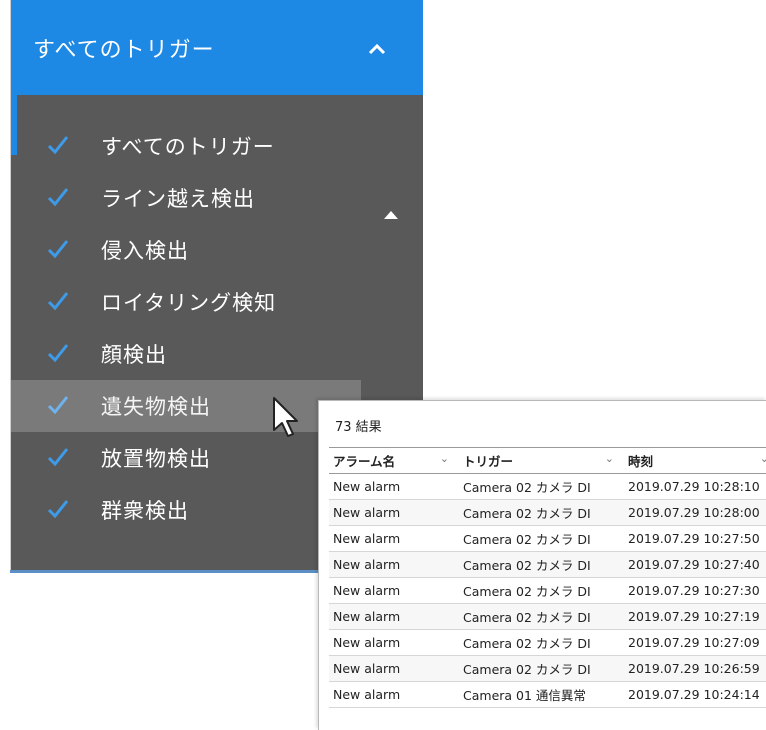  Describe the element at coordinates (156, 459) in the screenshot. I see `trigger-item-label: 放置物検出` at that location.